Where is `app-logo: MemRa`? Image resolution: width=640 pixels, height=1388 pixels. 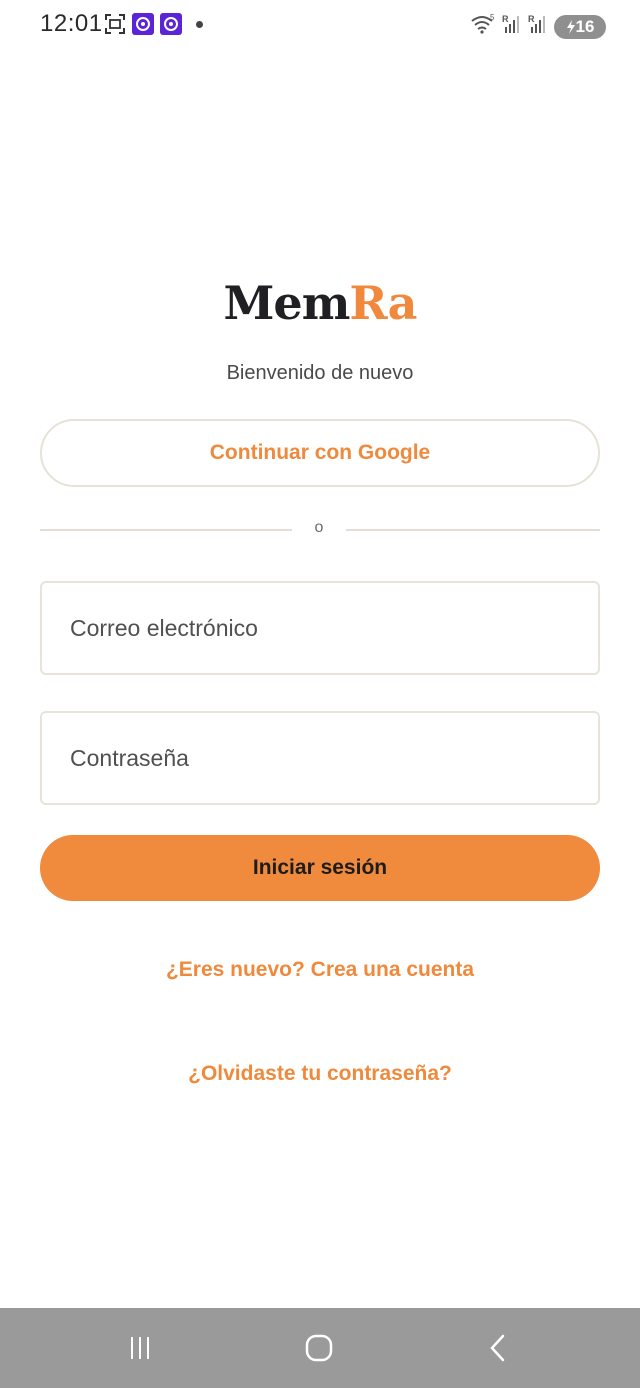
app-logo: MemRa is located at coordinates (320, 303).